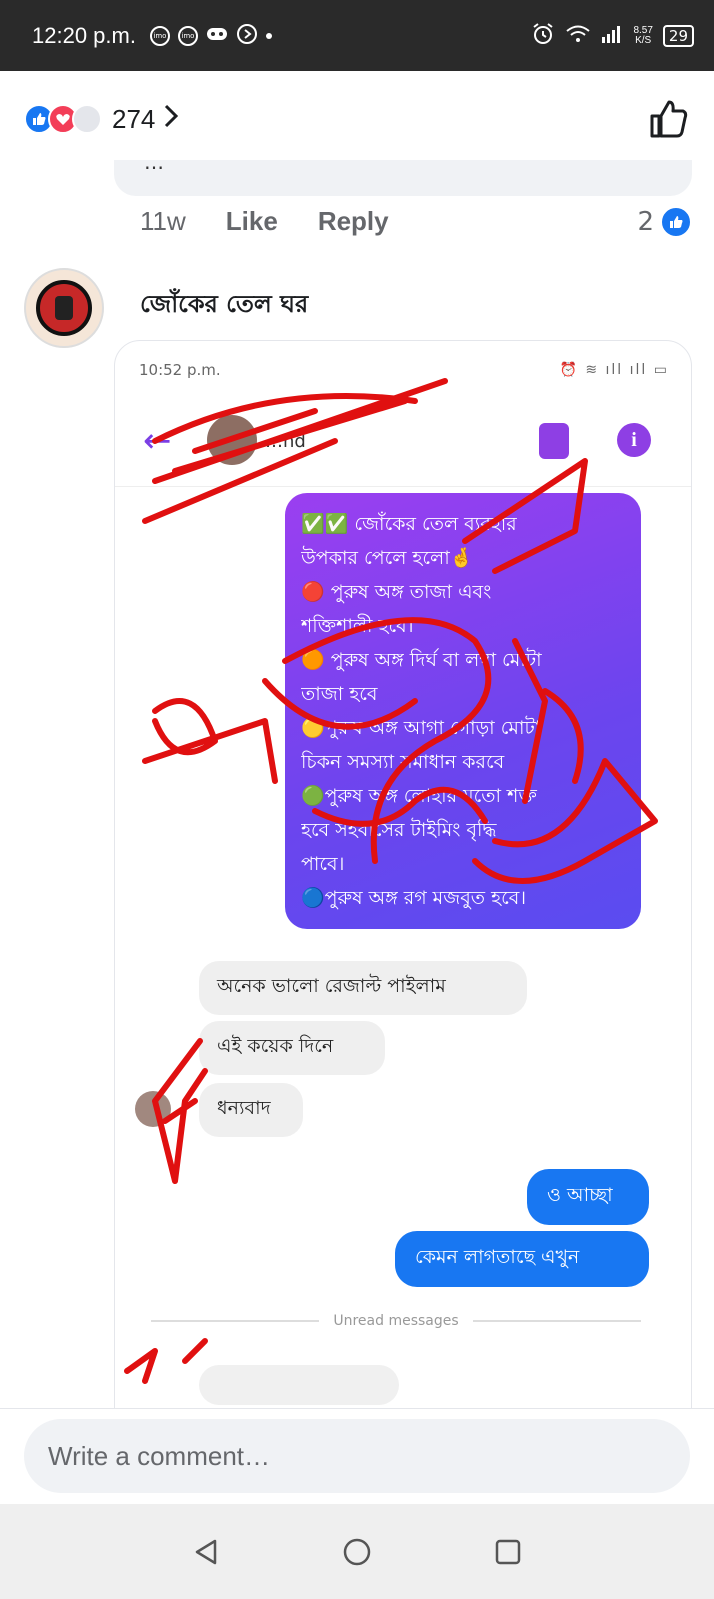 Image resolution: width=714 pixels, height=1599 pixels. What do you see at coordinates (409, 524) in the screenshot?
I see `promo-line: ✅✅ জোঁকের তেল ব্যবহার` at bounding box center [409, 524].